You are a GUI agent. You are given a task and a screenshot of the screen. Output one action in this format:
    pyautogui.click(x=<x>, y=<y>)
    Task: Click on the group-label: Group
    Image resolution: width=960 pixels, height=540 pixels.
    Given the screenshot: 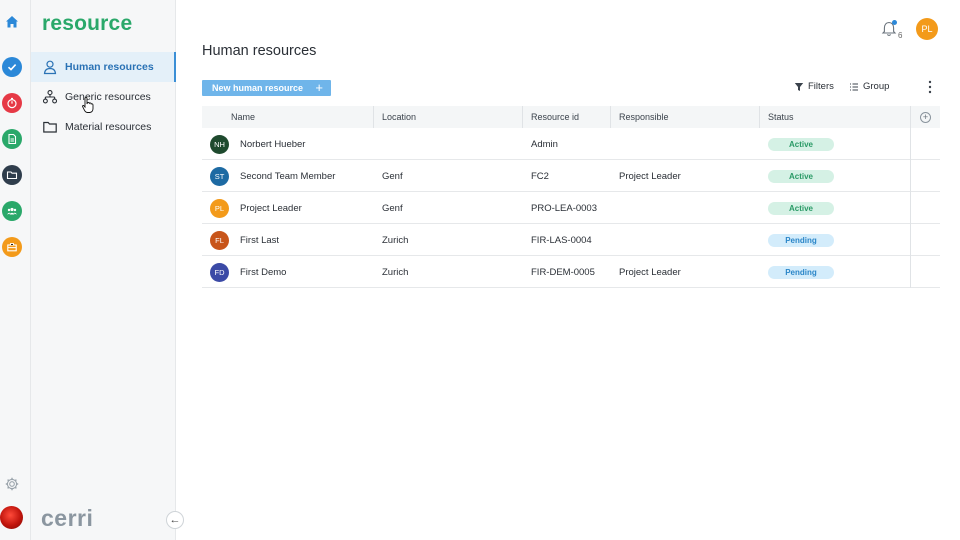 What is the action you would take?
    pyautogui.click(x=876, y=86)
    